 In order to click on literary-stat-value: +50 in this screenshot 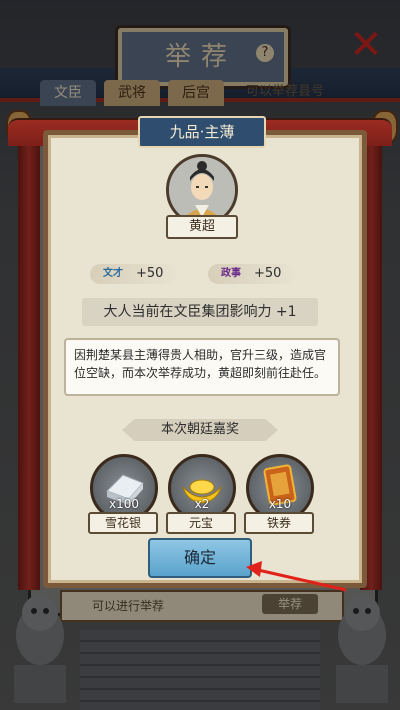, I will do `click(150, 273)`.